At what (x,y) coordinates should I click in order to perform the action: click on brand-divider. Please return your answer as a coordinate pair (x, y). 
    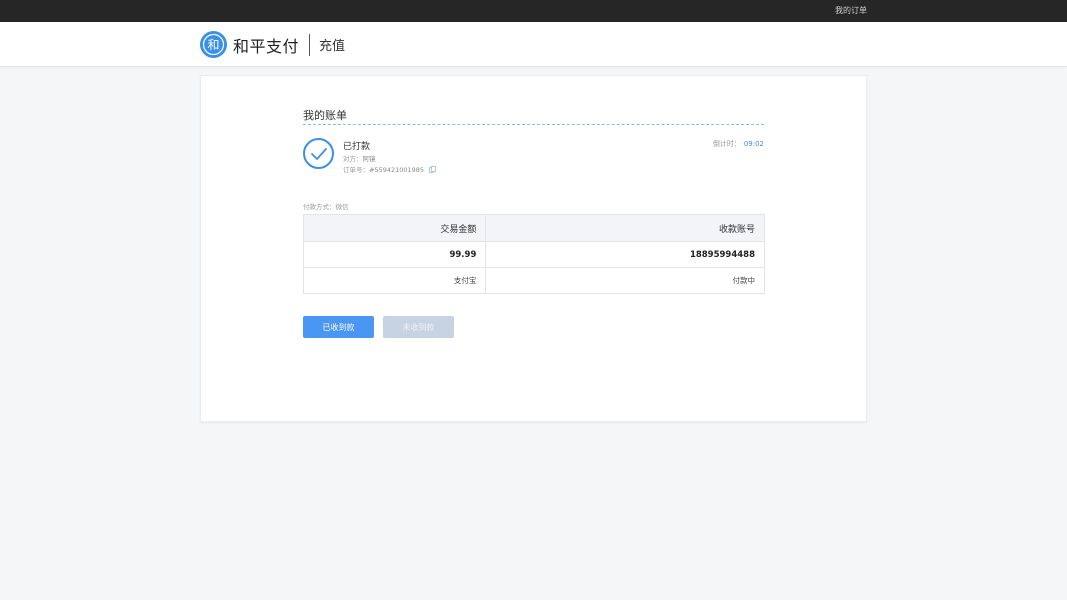
    Looking at the image, I should click on (310, 44).